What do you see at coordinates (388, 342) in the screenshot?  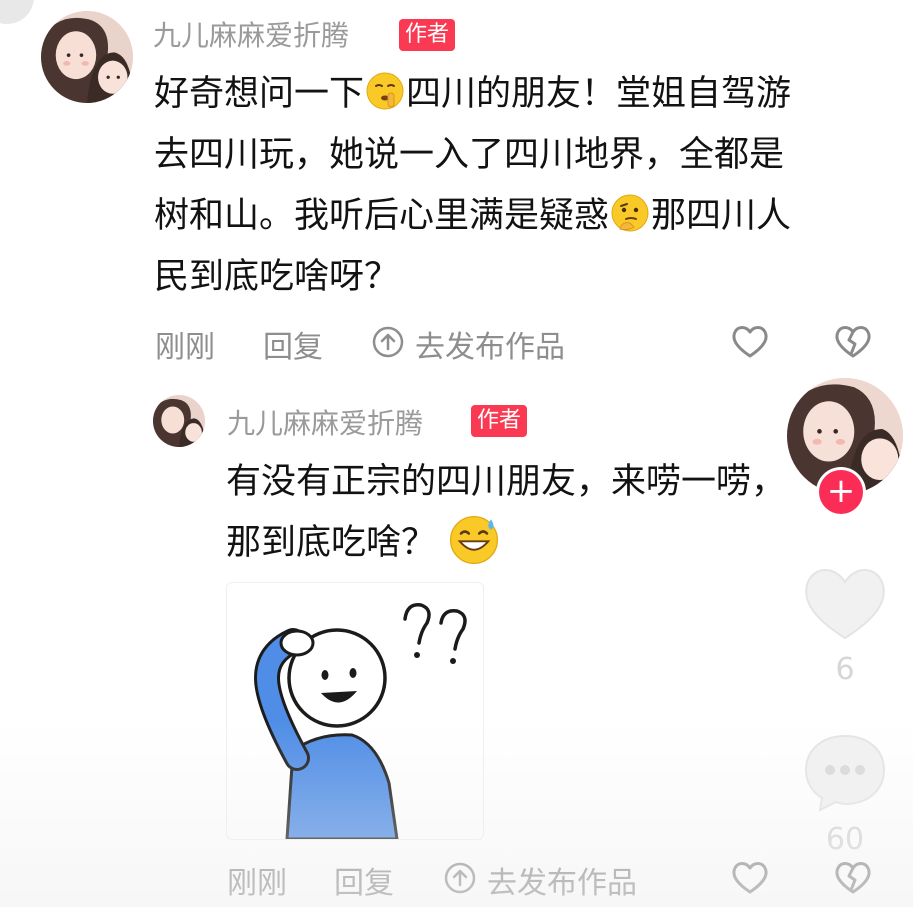 I see `arrow-up-circle-icon` at bounding box center [388, 342].